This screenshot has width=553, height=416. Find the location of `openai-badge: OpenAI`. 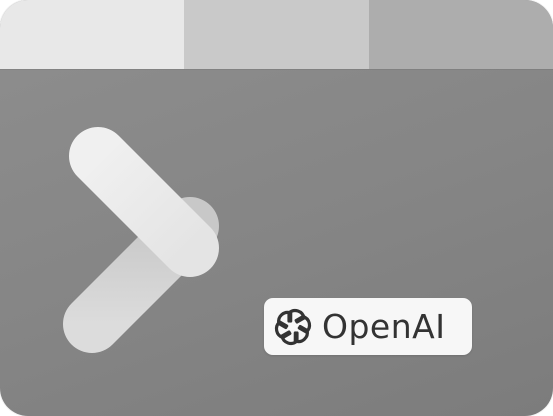

openai-badge: OpenAI is located at coordinates (368, 326).